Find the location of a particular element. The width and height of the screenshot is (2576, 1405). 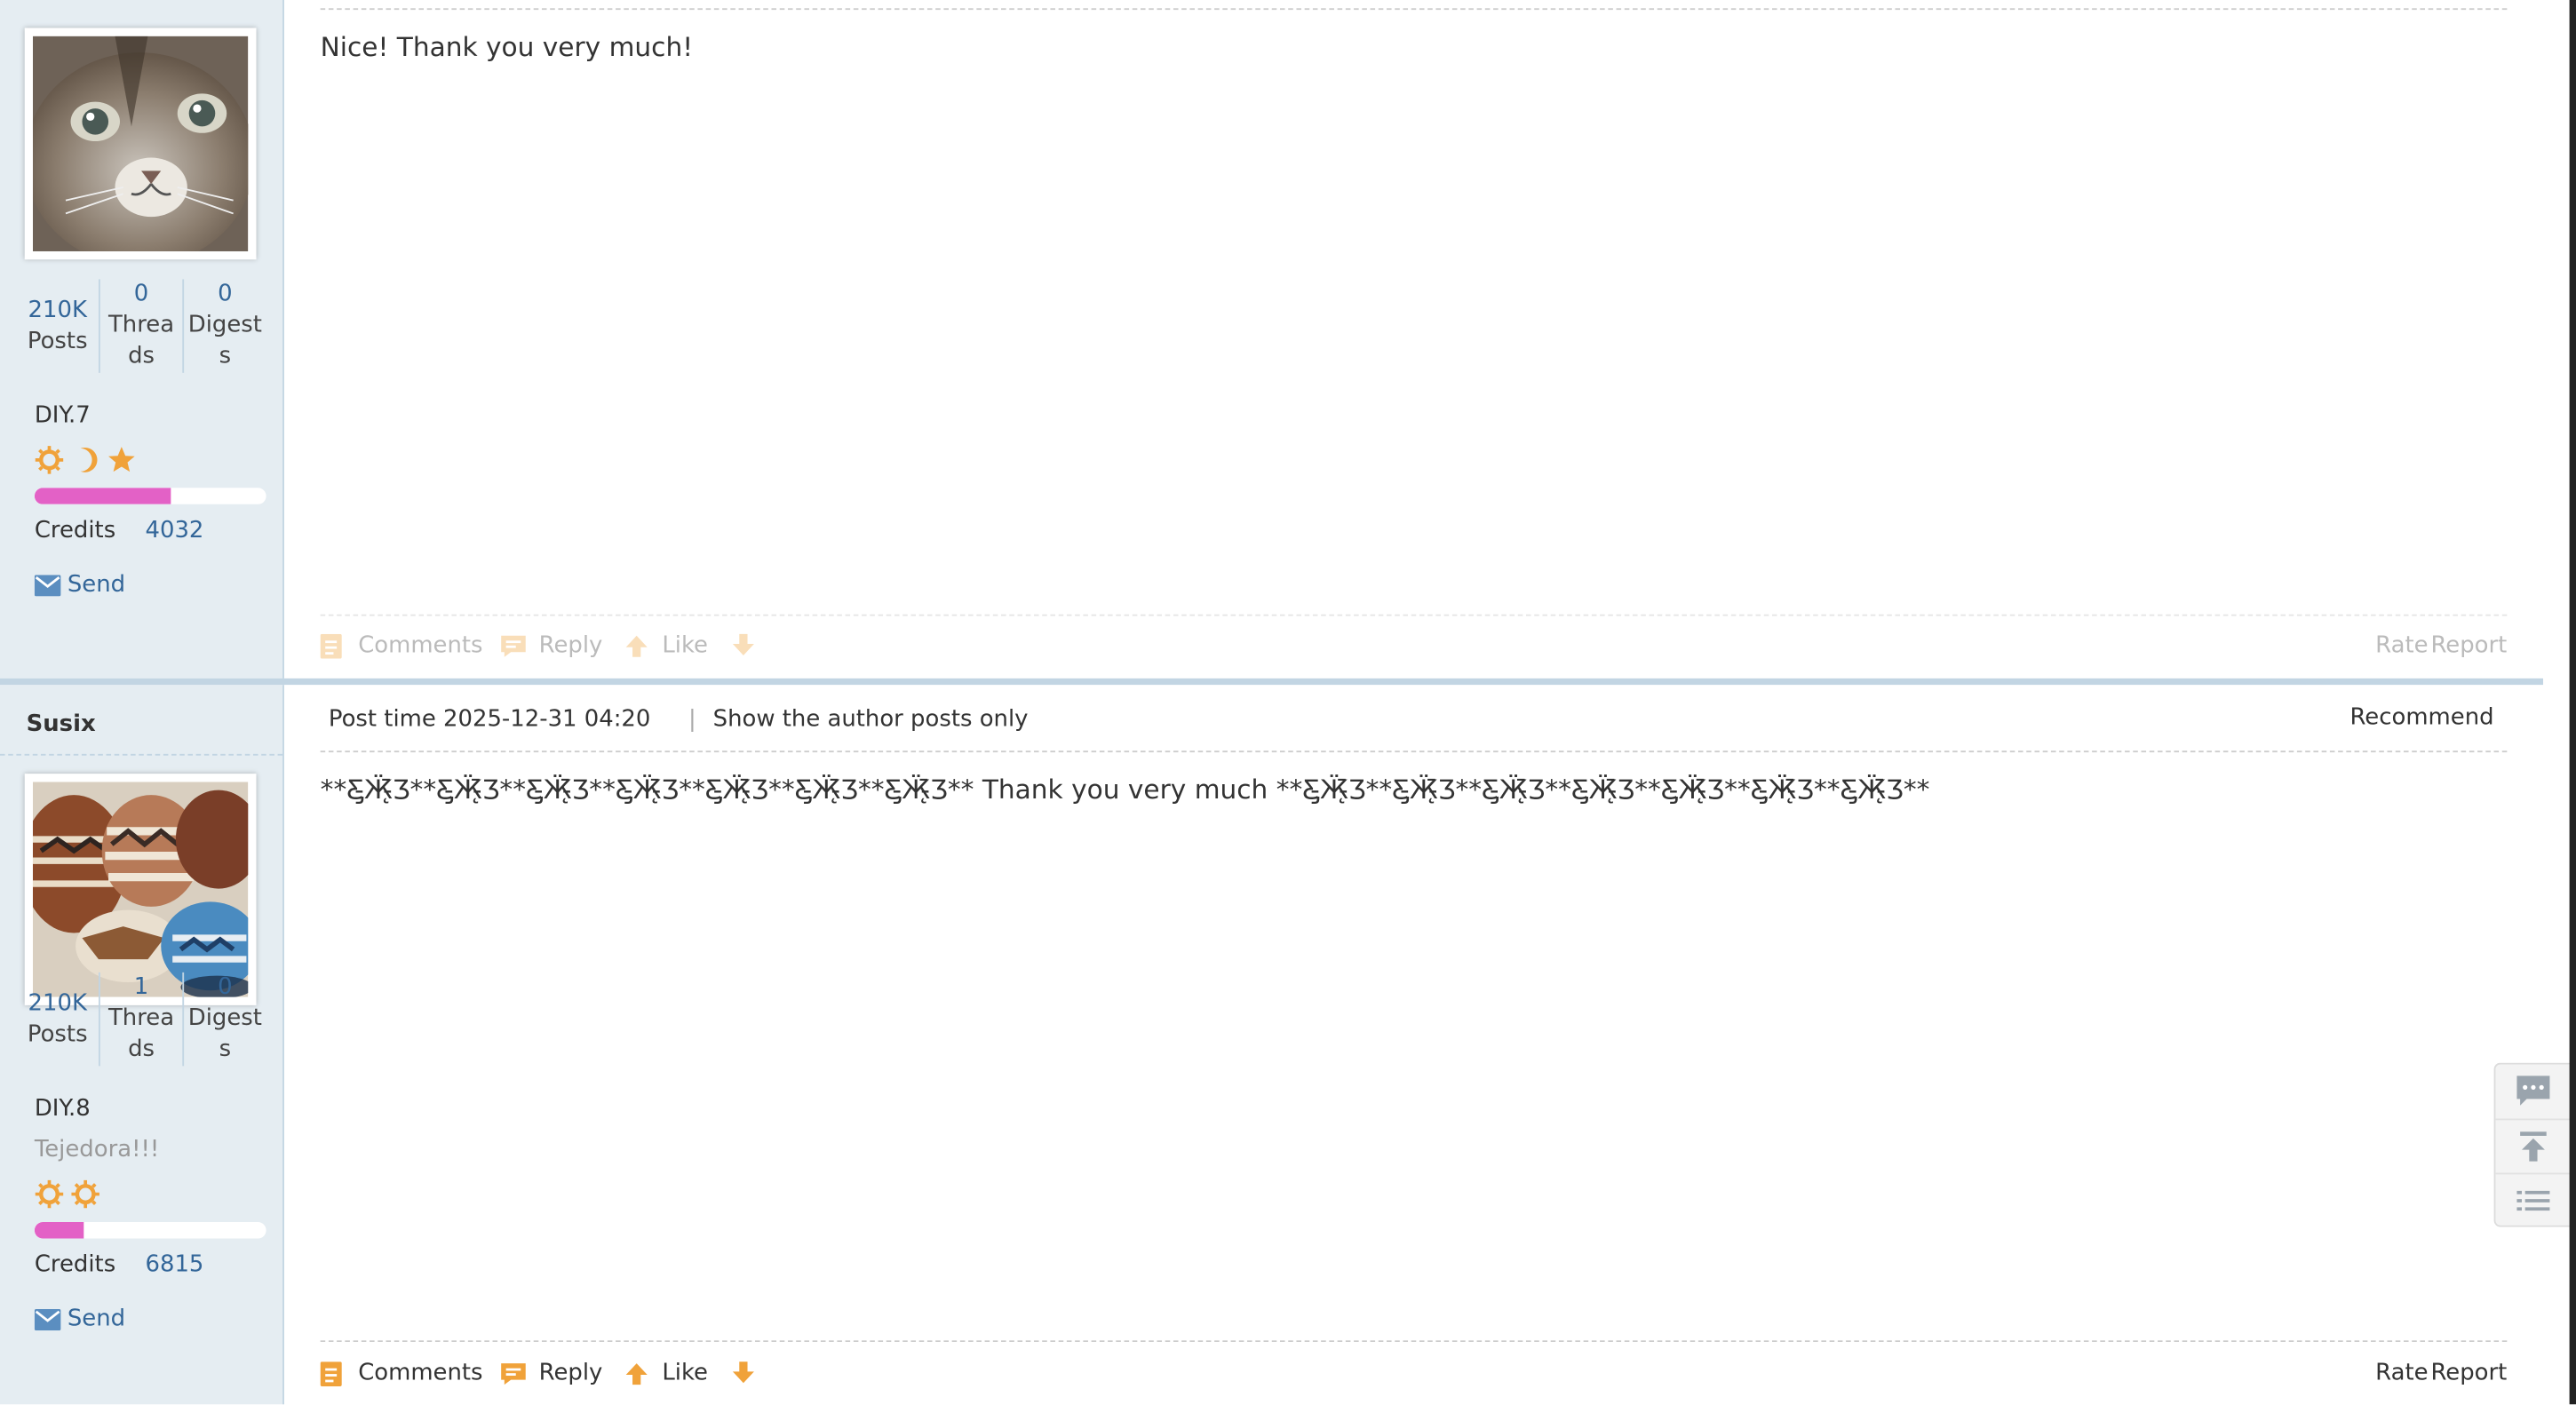

moon-icon is located at coordinates (89, 459).